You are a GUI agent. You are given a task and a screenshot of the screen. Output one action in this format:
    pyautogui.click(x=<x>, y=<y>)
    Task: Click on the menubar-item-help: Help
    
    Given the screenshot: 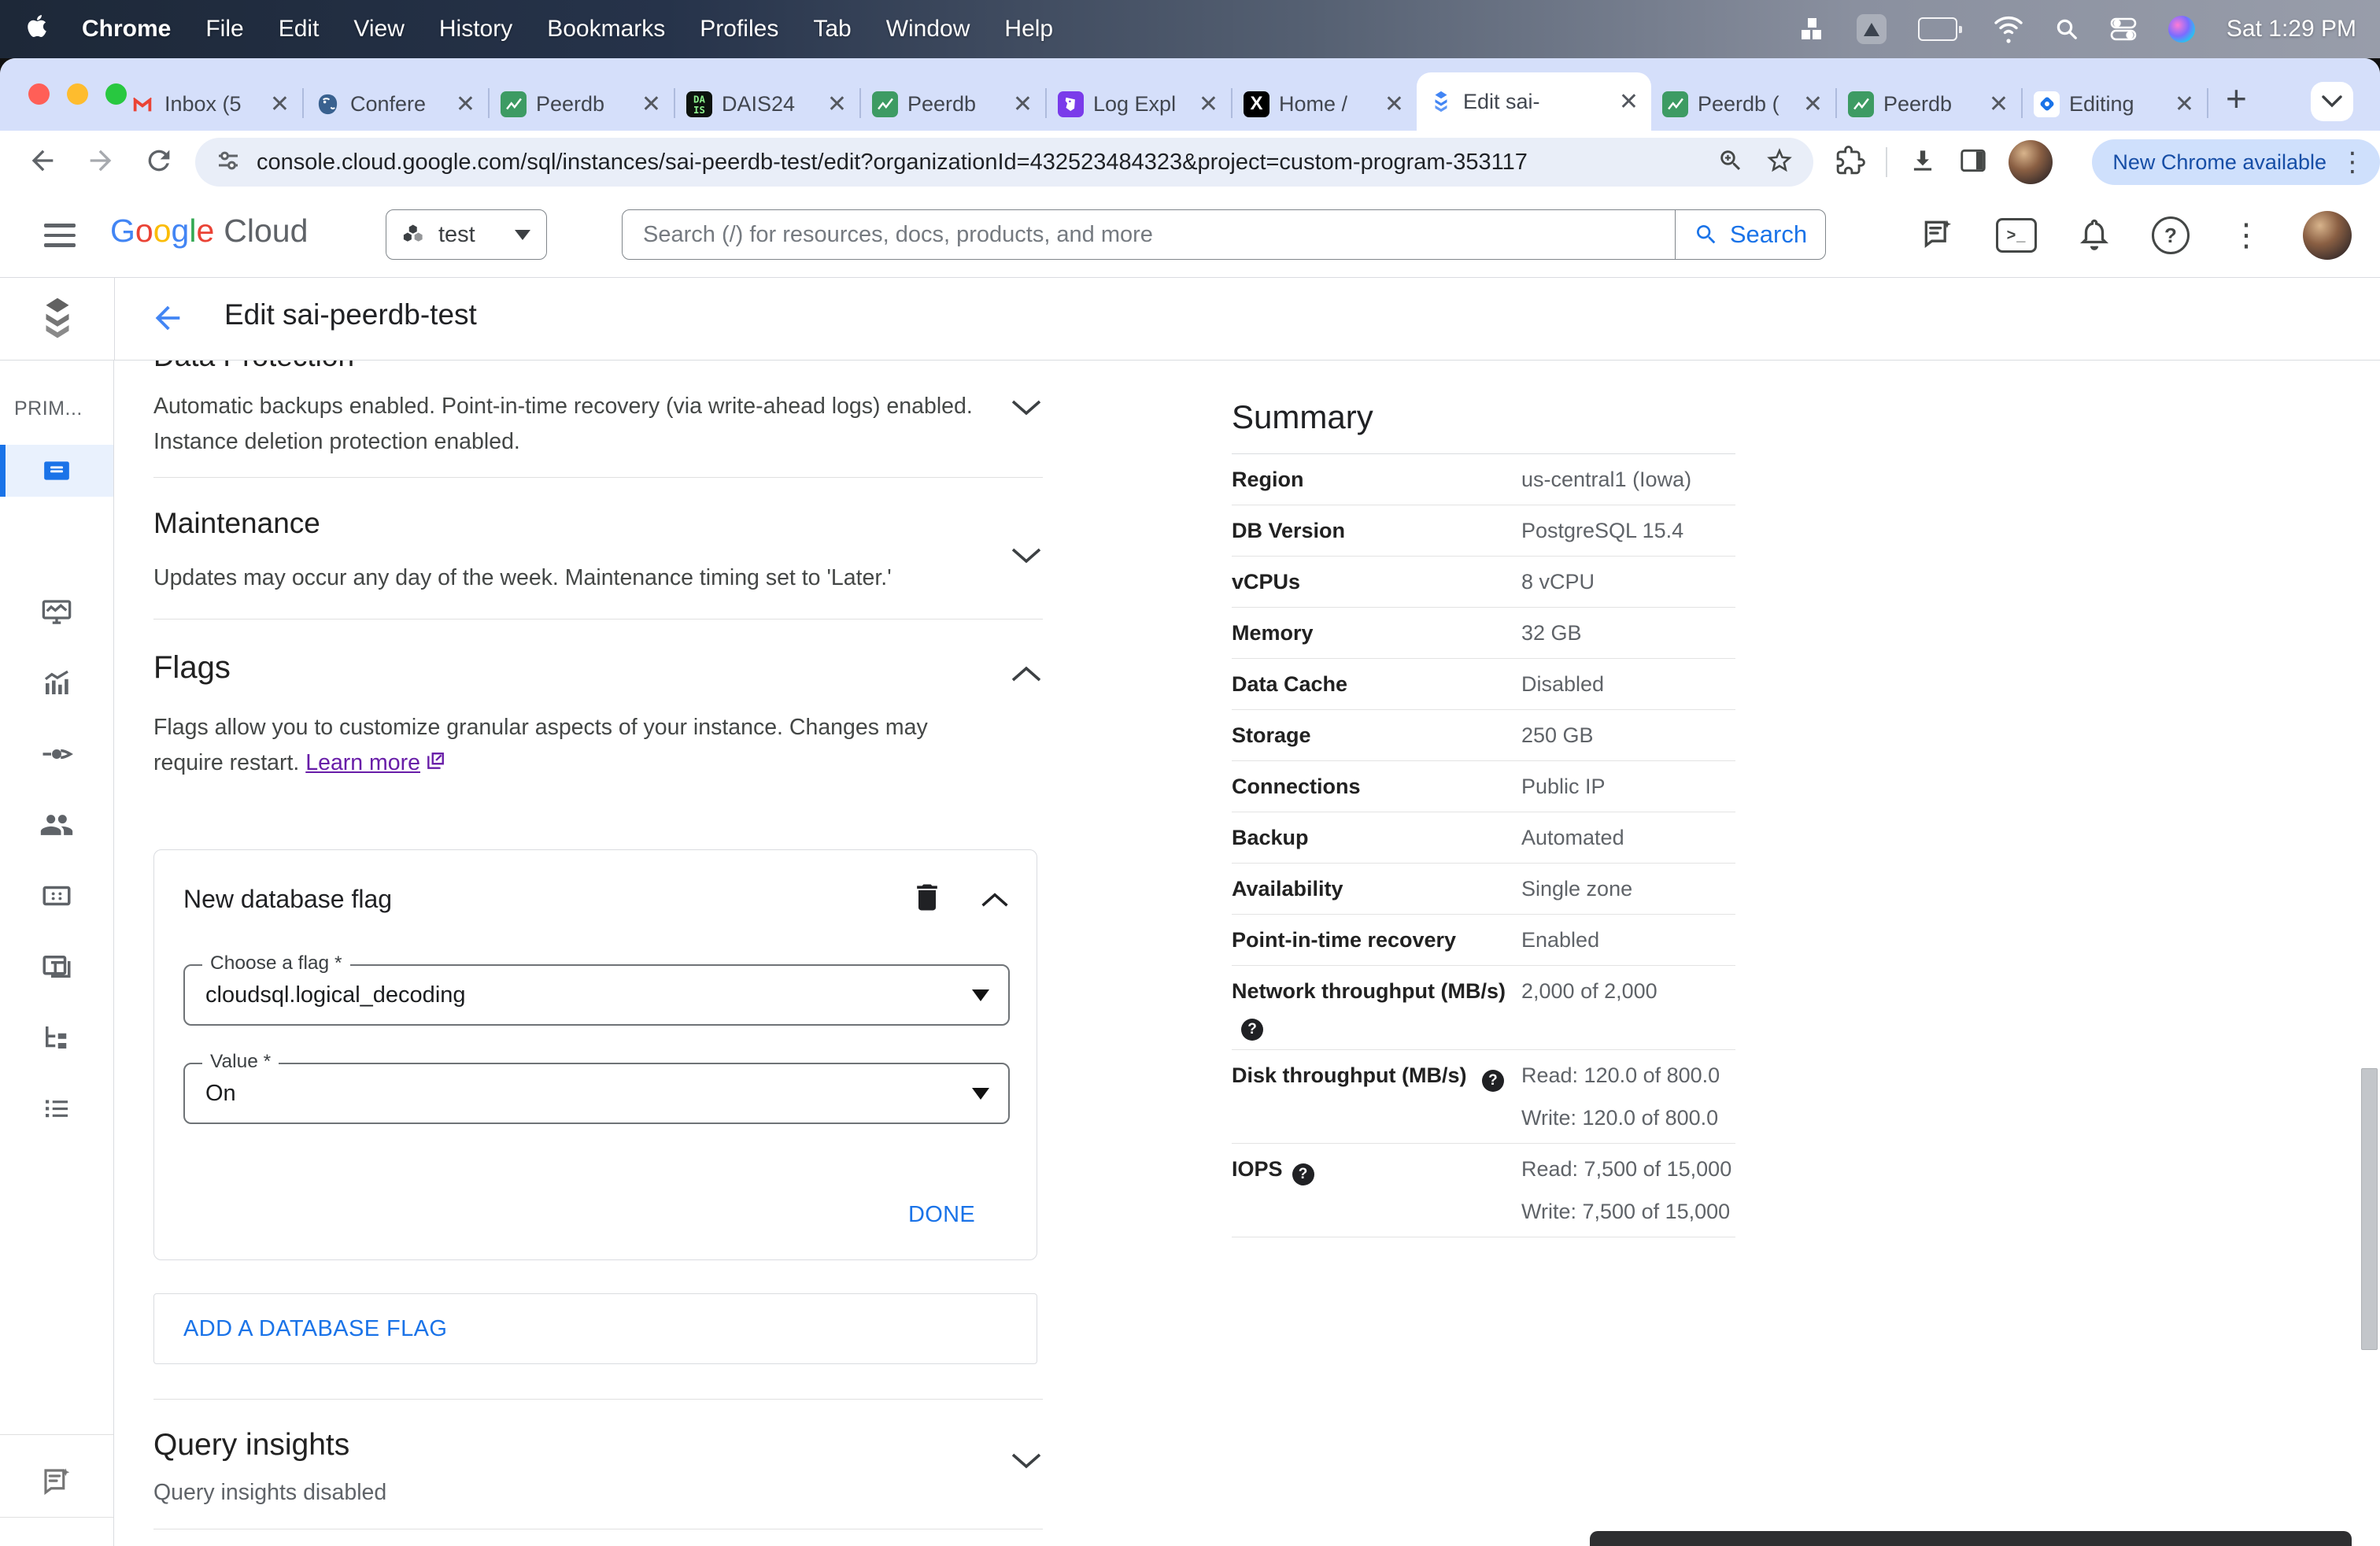 What is the action you would take?
    pyautogui.click(x=1028, y=29)
    